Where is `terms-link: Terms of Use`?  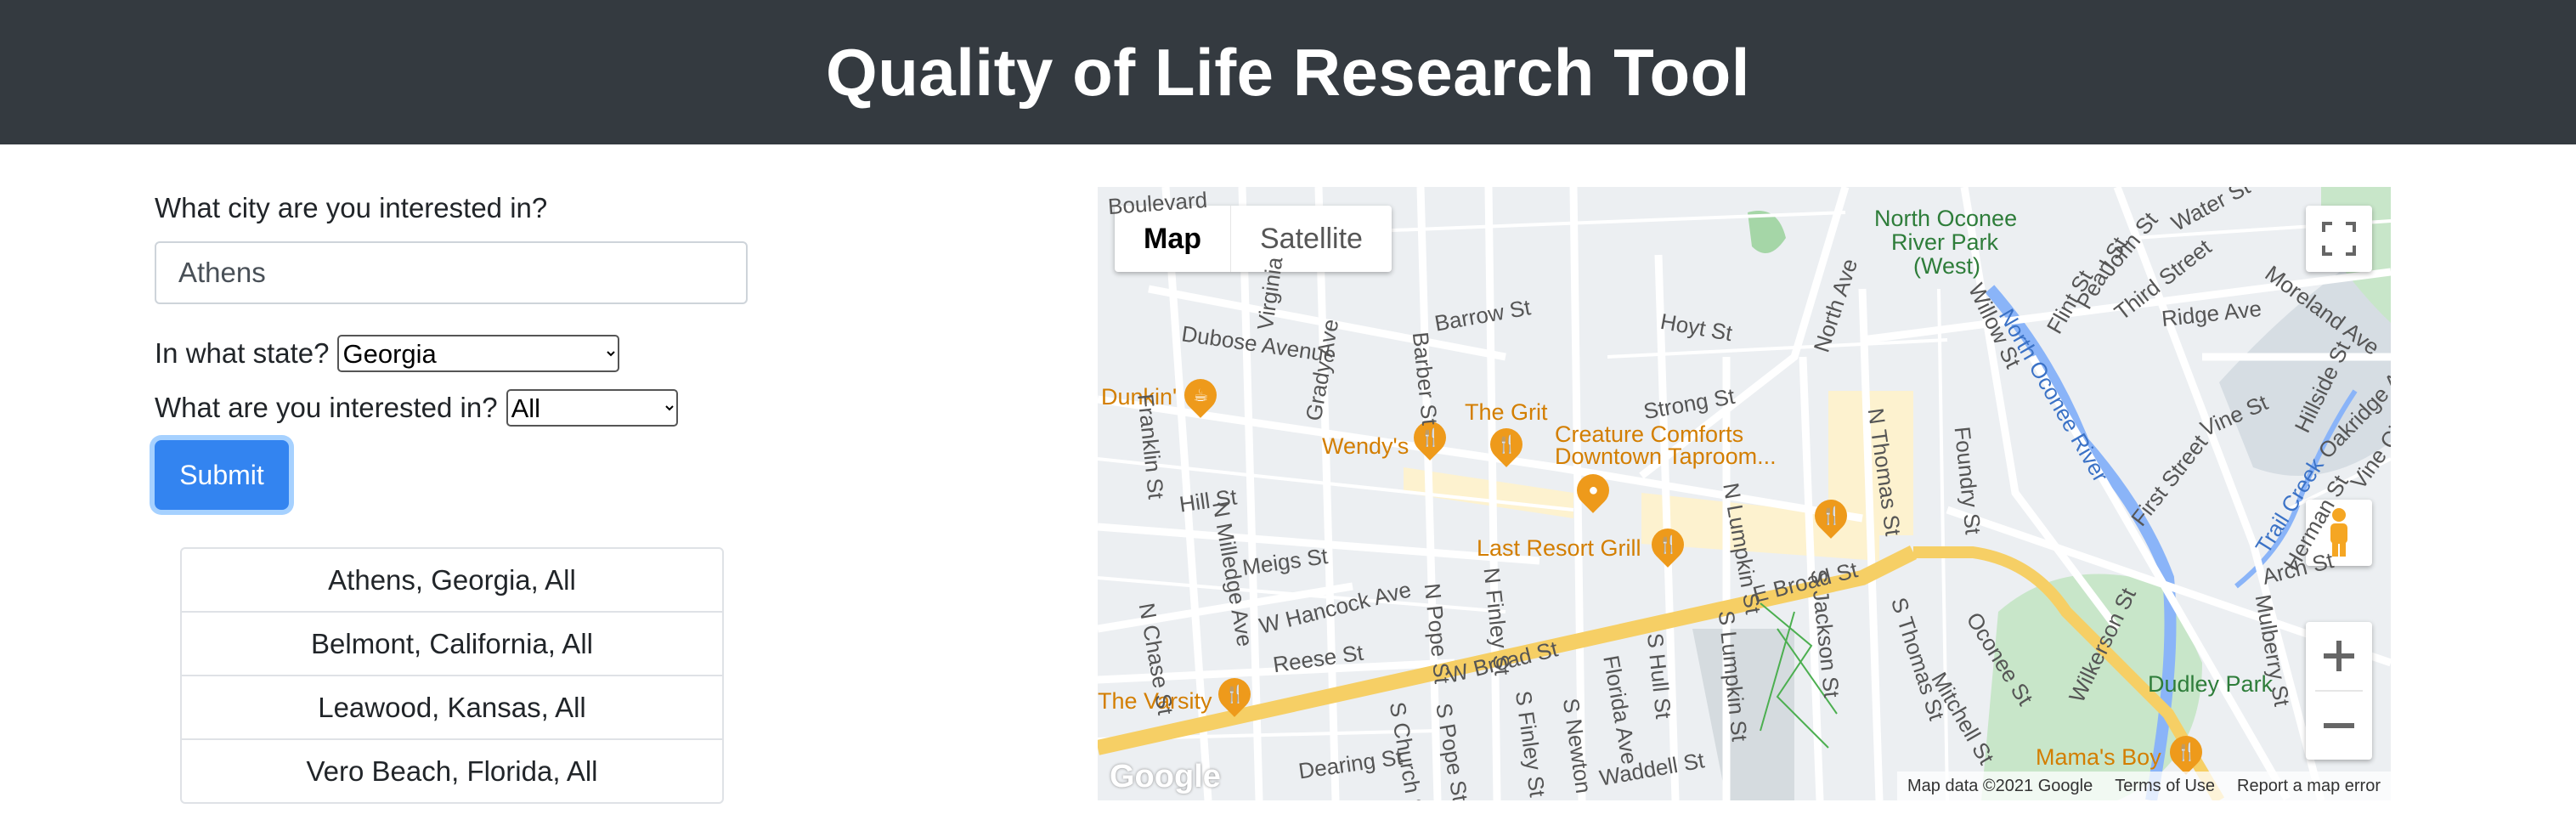 terms-link: Terms of Use is located at coordinates (2165, 786).